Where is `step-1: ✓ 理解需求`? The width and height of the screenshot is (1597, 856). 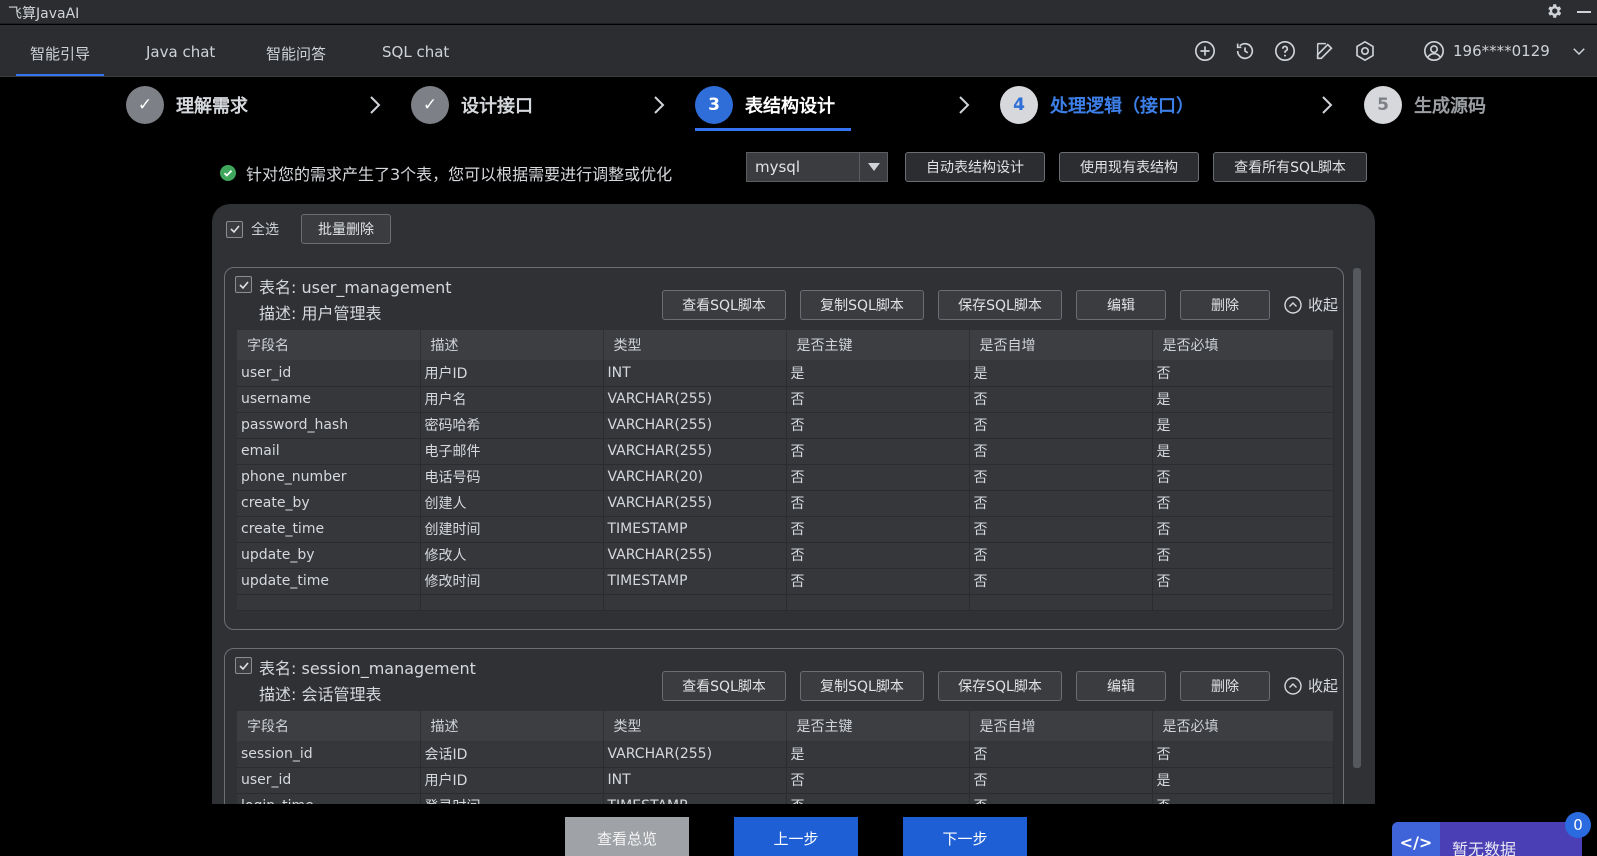 step-1: ✓ 理解需求 is located at coordinates (187, 105).